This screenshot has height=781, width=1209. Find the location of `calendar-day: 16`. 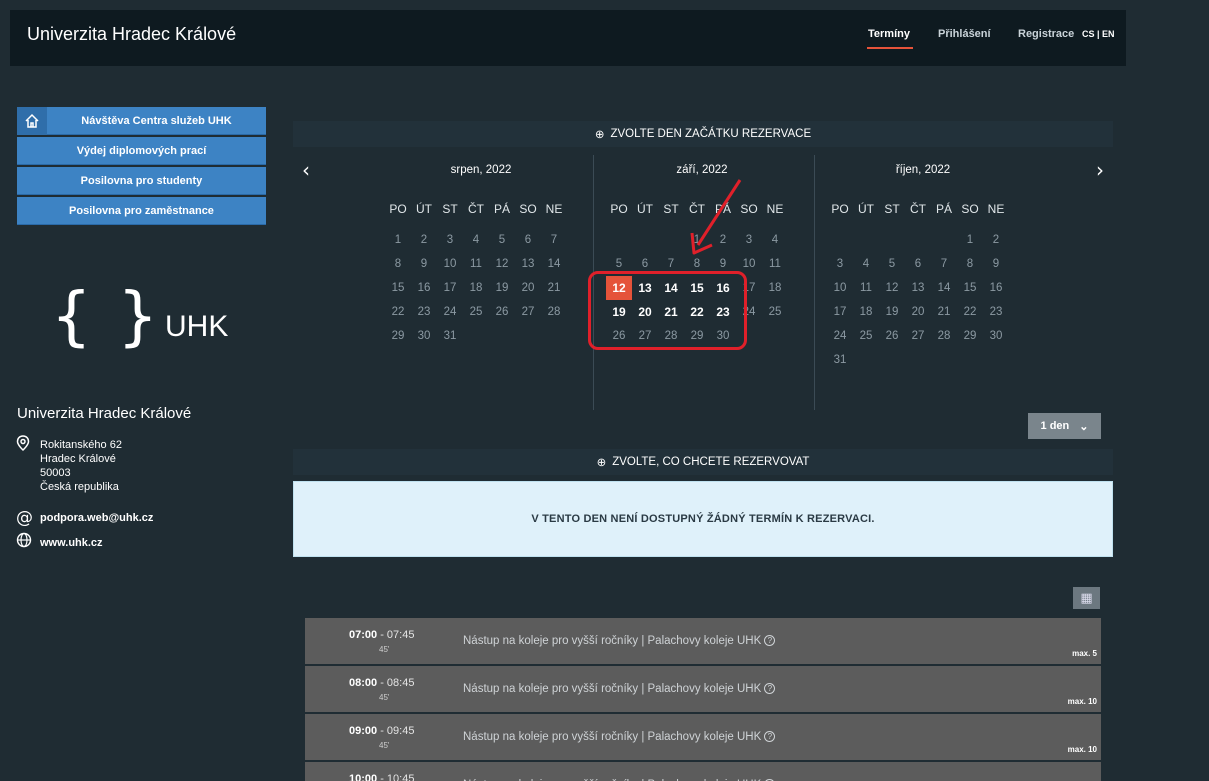

calendar-day: 16 is located at coordinates (996, 288).